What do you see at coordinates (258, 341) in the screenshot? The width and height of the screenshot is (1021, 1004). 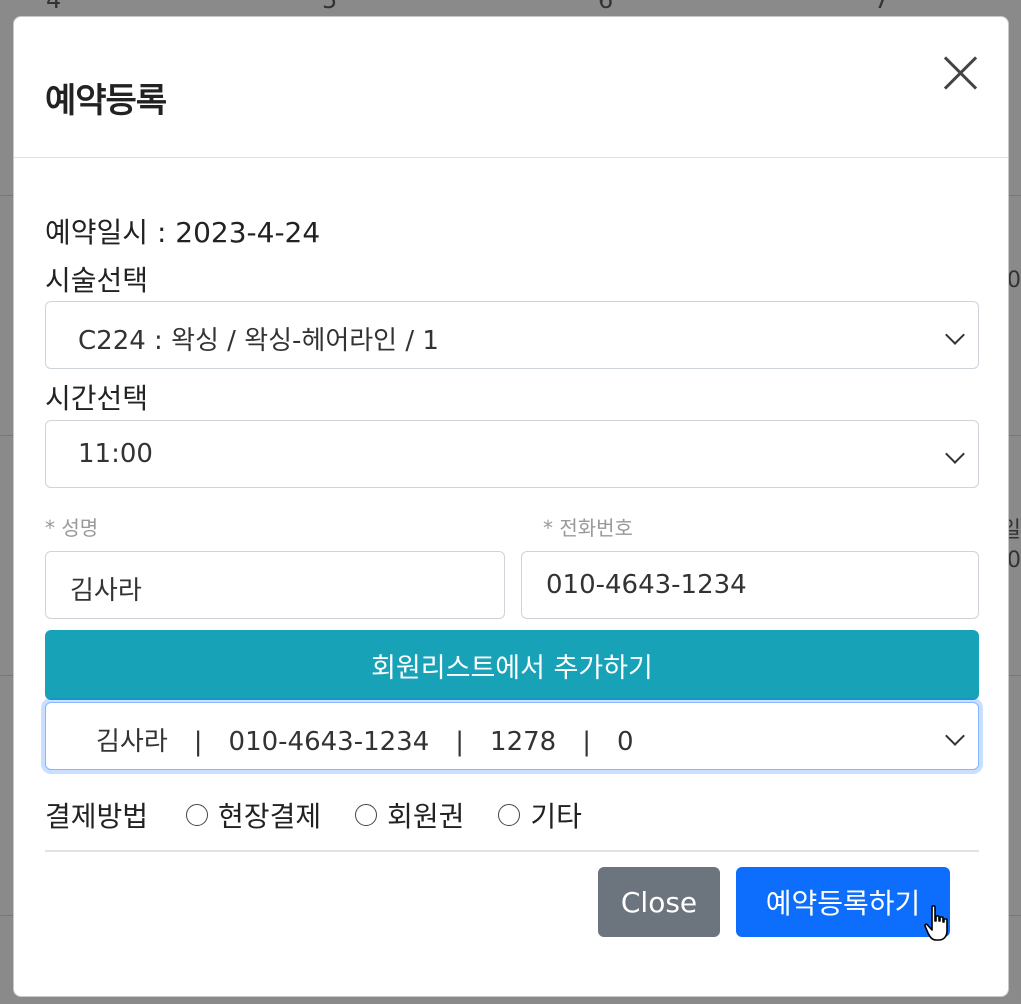 I see `treatment-select-value: C224 : 왁싱 / 왁싱-헤어라인 / 1` at bounding box center [258, 341].